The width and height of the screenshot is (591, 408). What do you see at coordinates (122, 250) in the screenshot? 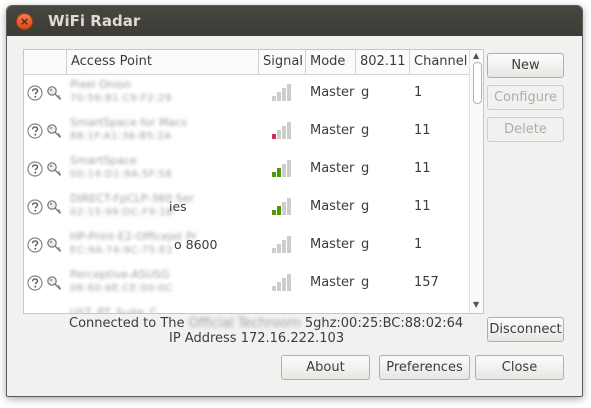
I see `access-point-mac: EC:9A:74:9C:75:E2` at bounding box center [122, 250].